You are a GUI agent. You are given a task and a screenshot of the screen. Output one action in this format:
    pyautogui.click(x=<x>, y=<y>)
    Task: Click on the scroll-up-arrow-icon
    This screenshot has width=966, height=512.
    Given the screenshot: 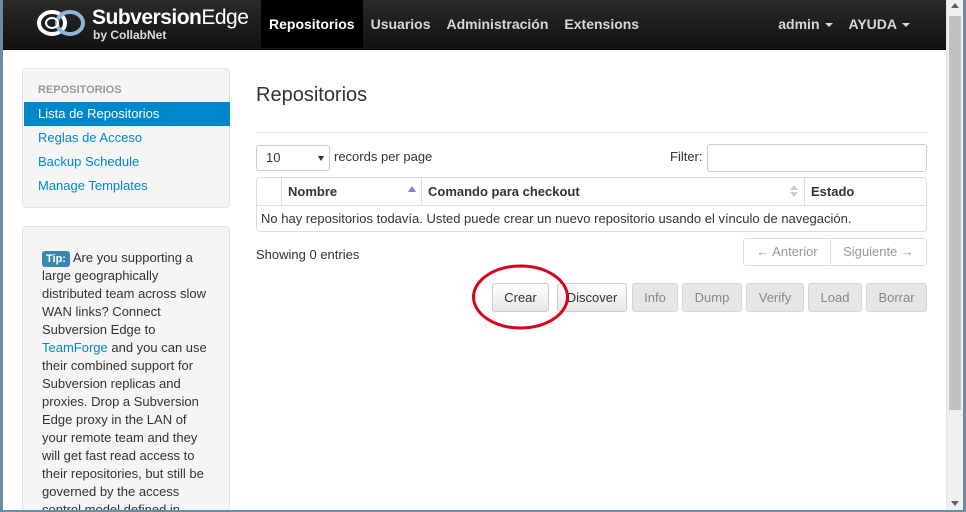 What is the action you would take?
    pyautogui.click(x=955, y=5)
    